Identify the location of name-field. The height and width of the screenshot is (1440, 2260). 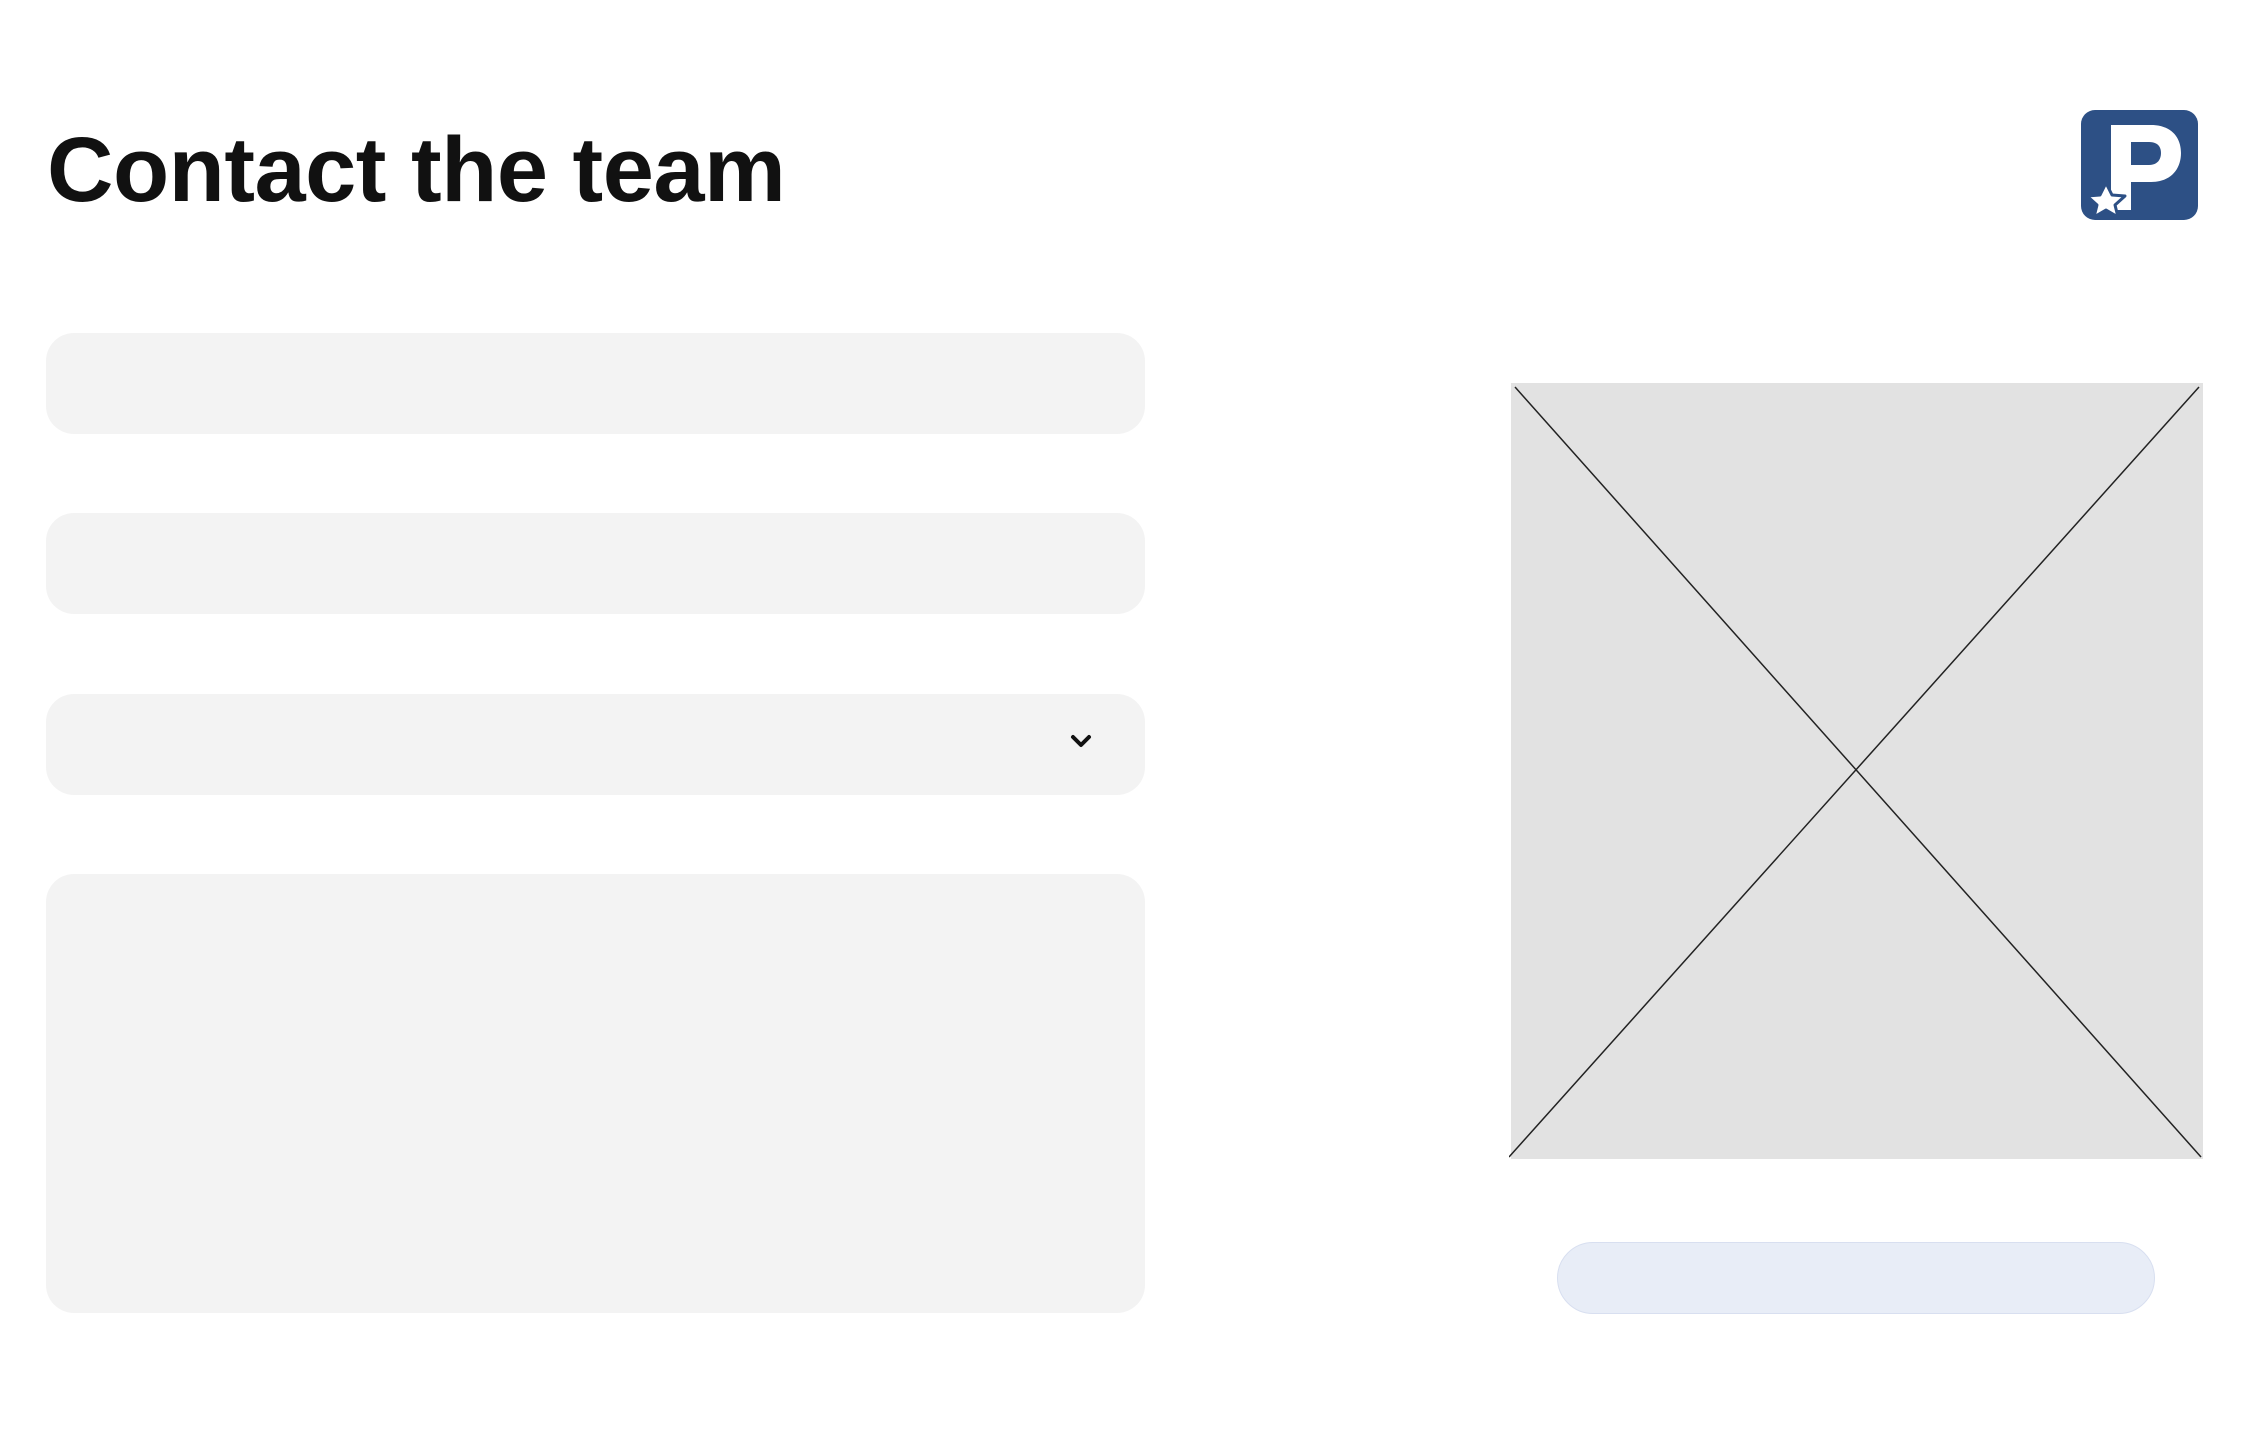
(595, 383).